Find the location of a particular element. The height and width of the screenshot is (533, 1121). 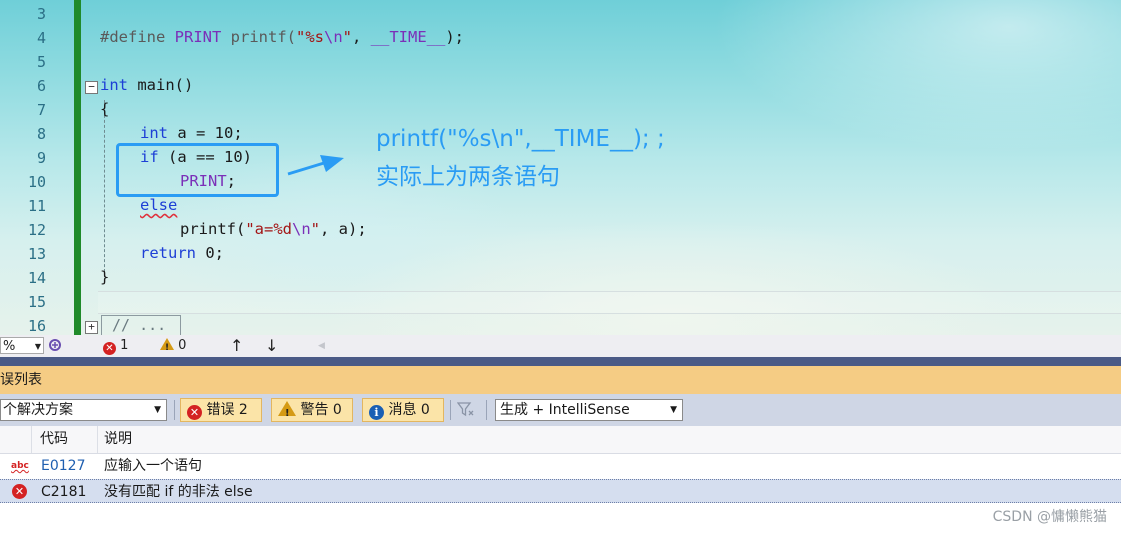

annotation-text-line1: printf("%s\n",__TIME__); ; is located at coordinates (520, 139).